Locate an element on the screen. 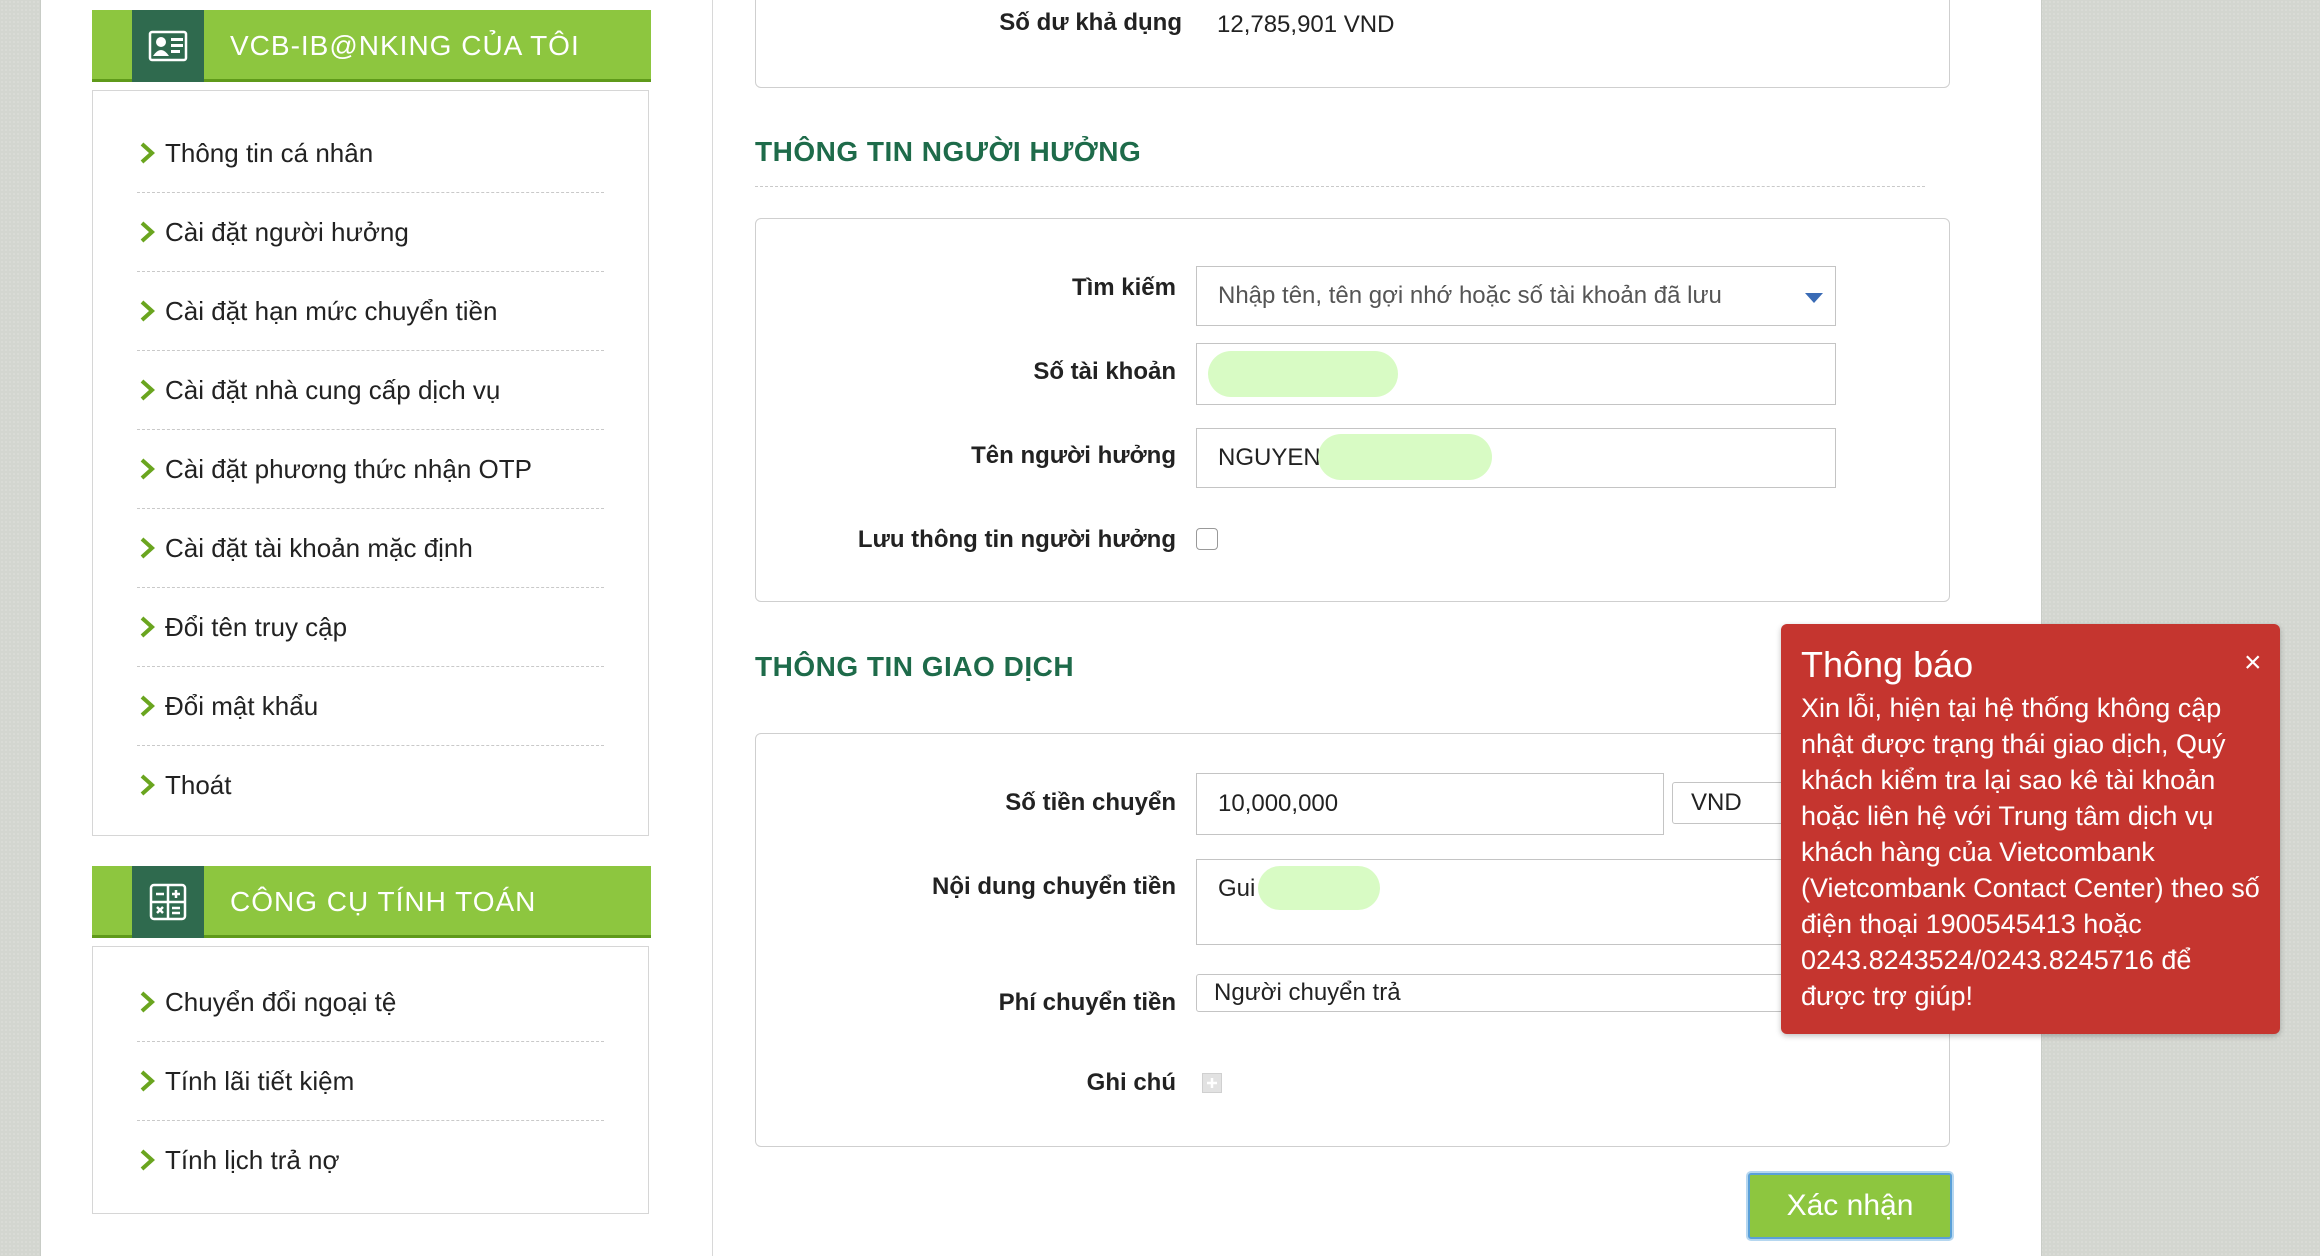 This screenshot has height=1256, width=2320. sidebar-item-loan-schedule: Tính lịch trả nợ is located at coordinates (370, 1160).